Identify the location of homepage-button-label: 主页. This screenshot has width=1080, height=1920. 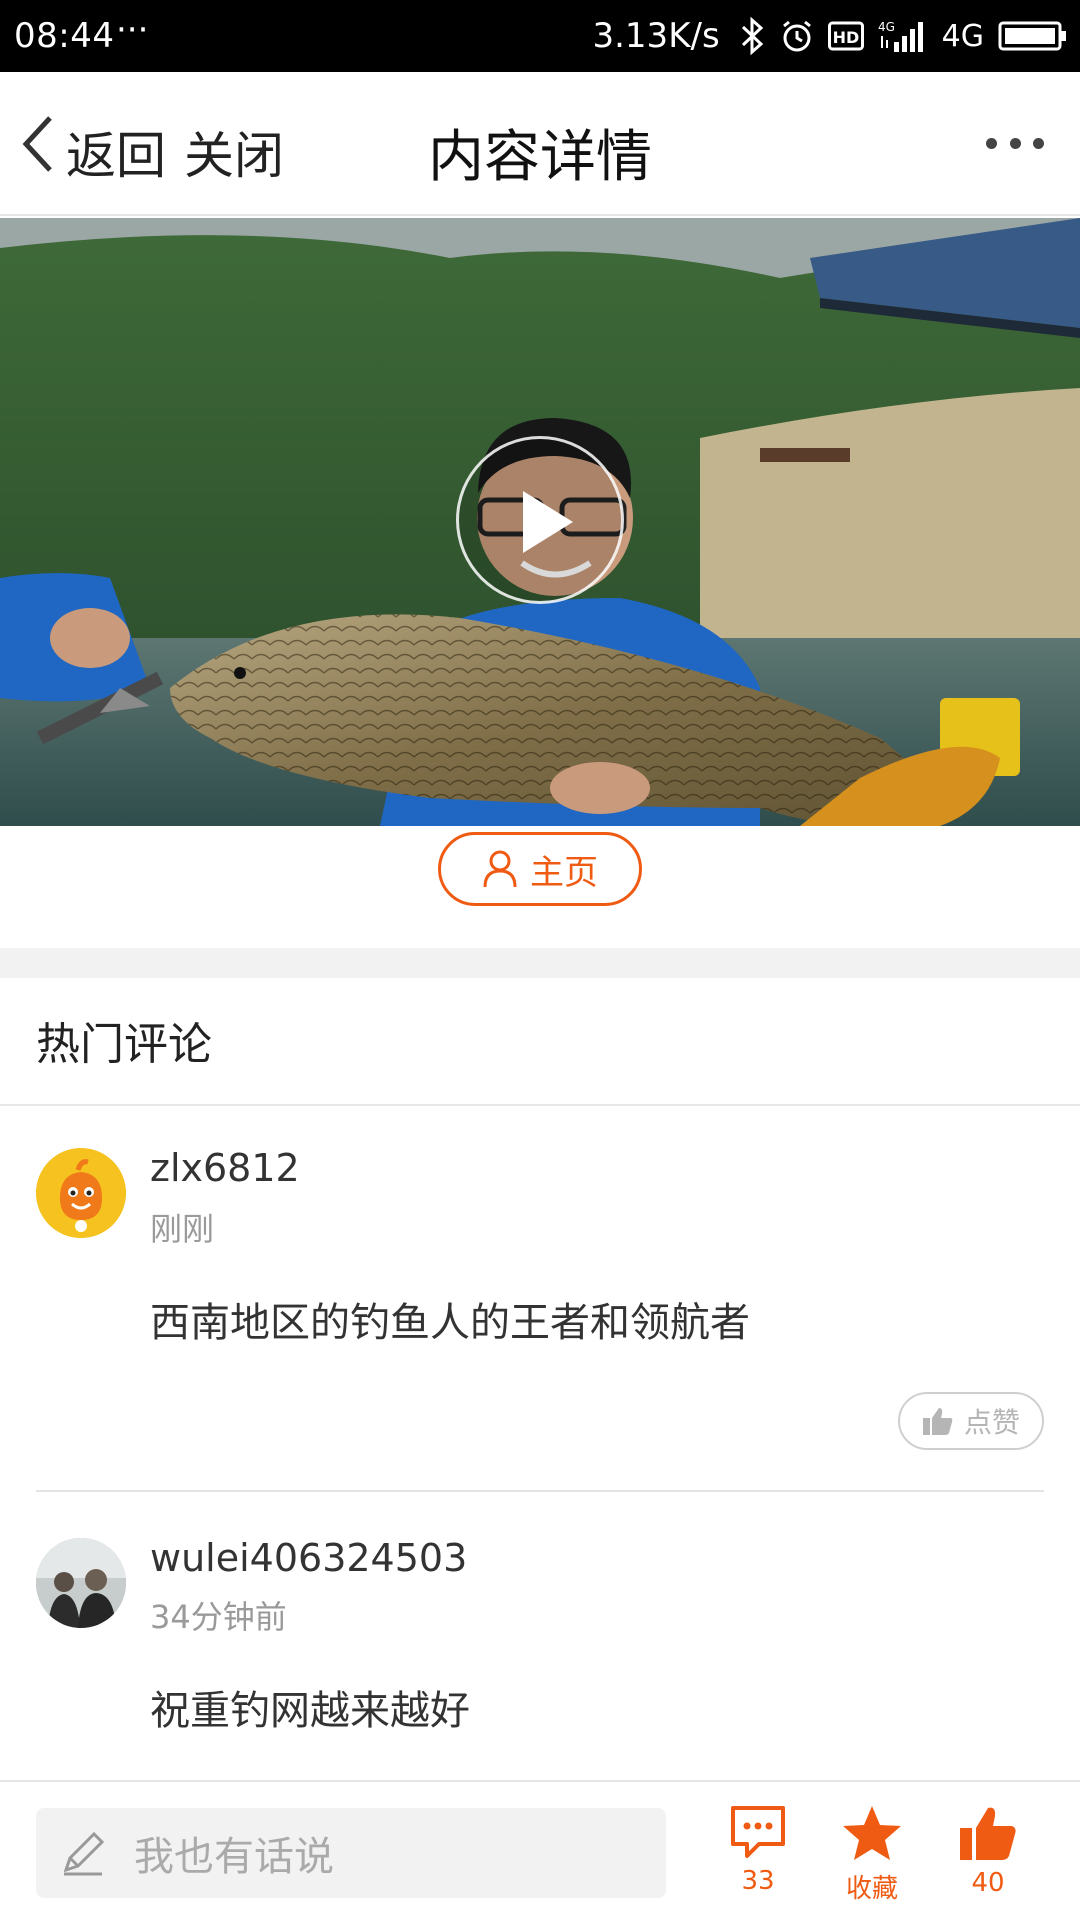
(564, 872).